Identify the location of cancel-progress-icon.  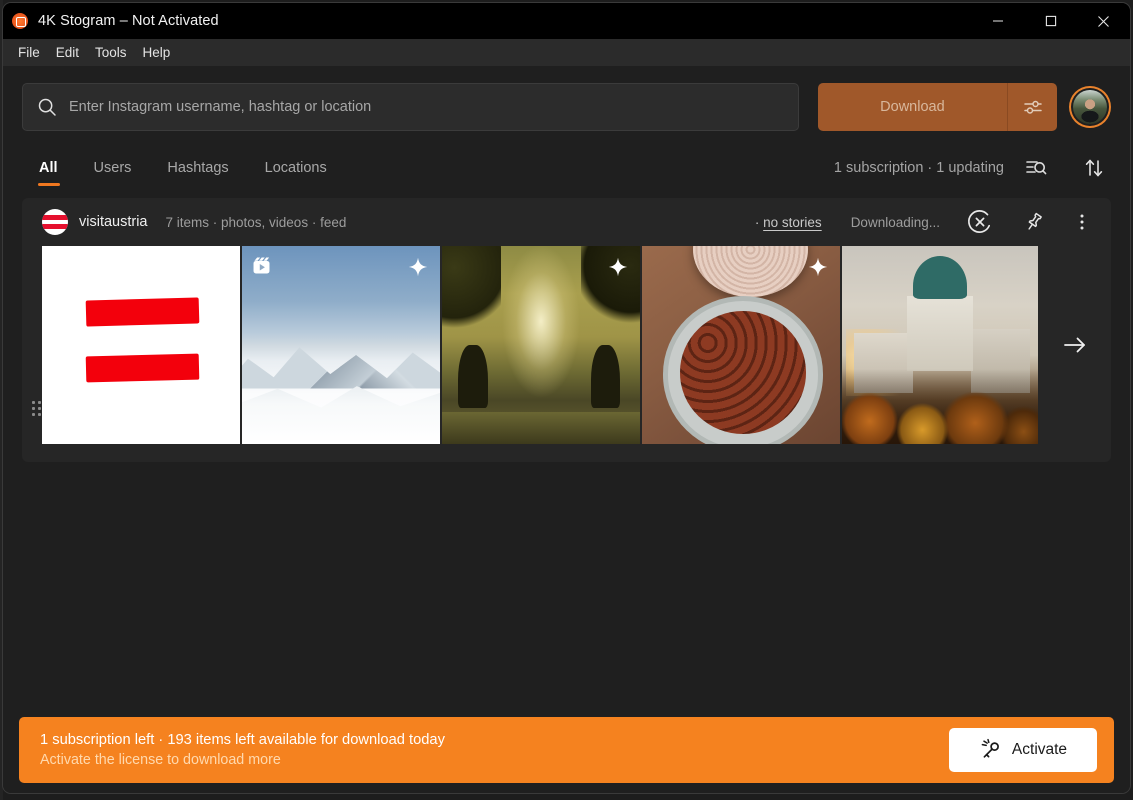
(979, 221).